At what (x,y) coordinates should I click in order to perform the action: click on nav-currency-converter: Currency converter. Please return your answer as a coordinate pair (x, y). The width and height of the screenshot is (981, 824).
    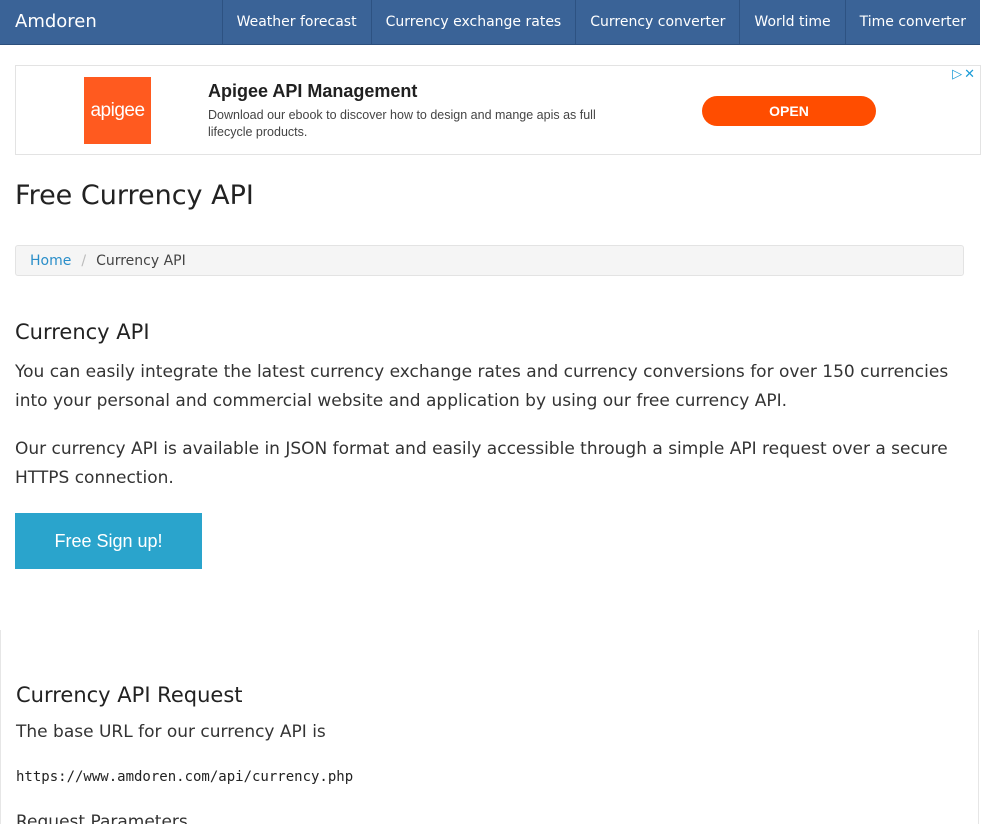
    Looking at the image, I should click on (657, 22).